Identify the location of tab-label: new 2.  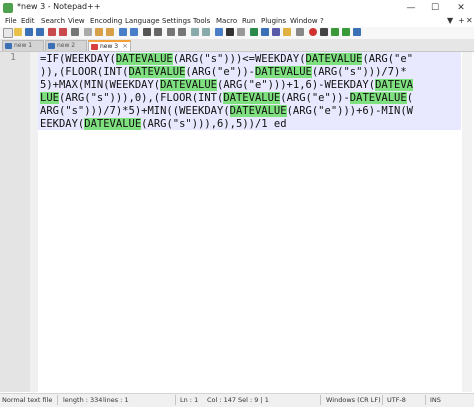
(66, 45).